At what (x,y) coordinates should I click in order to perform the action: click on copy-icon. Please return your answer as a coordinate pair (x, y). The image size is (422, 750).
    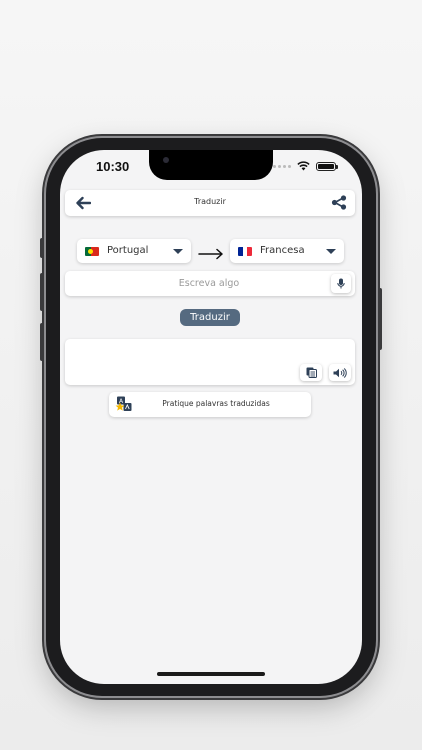
    Looking at the image, I should click on (311, 372).